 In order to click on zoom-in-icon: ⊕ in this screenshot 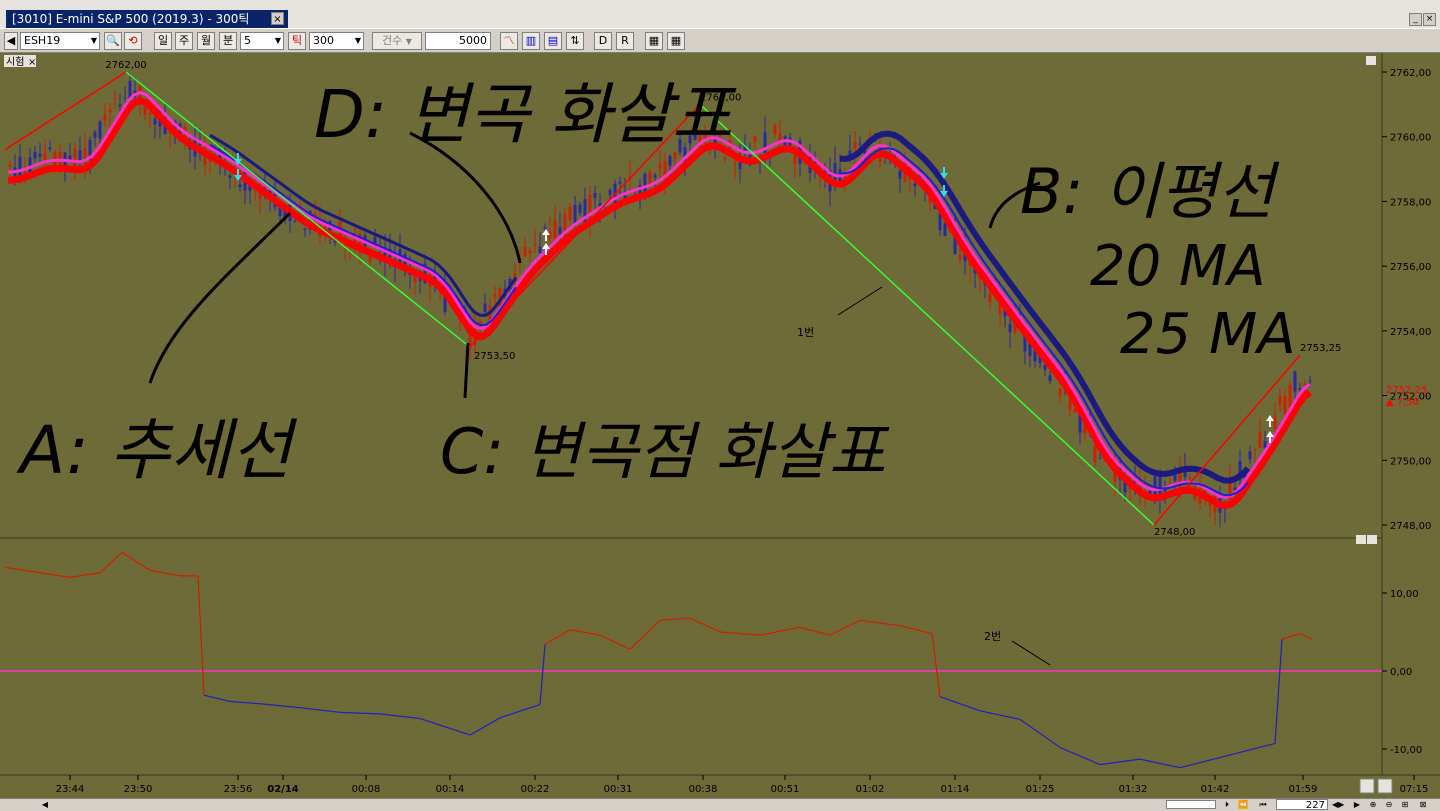, I will do `click(1373, 804)`.